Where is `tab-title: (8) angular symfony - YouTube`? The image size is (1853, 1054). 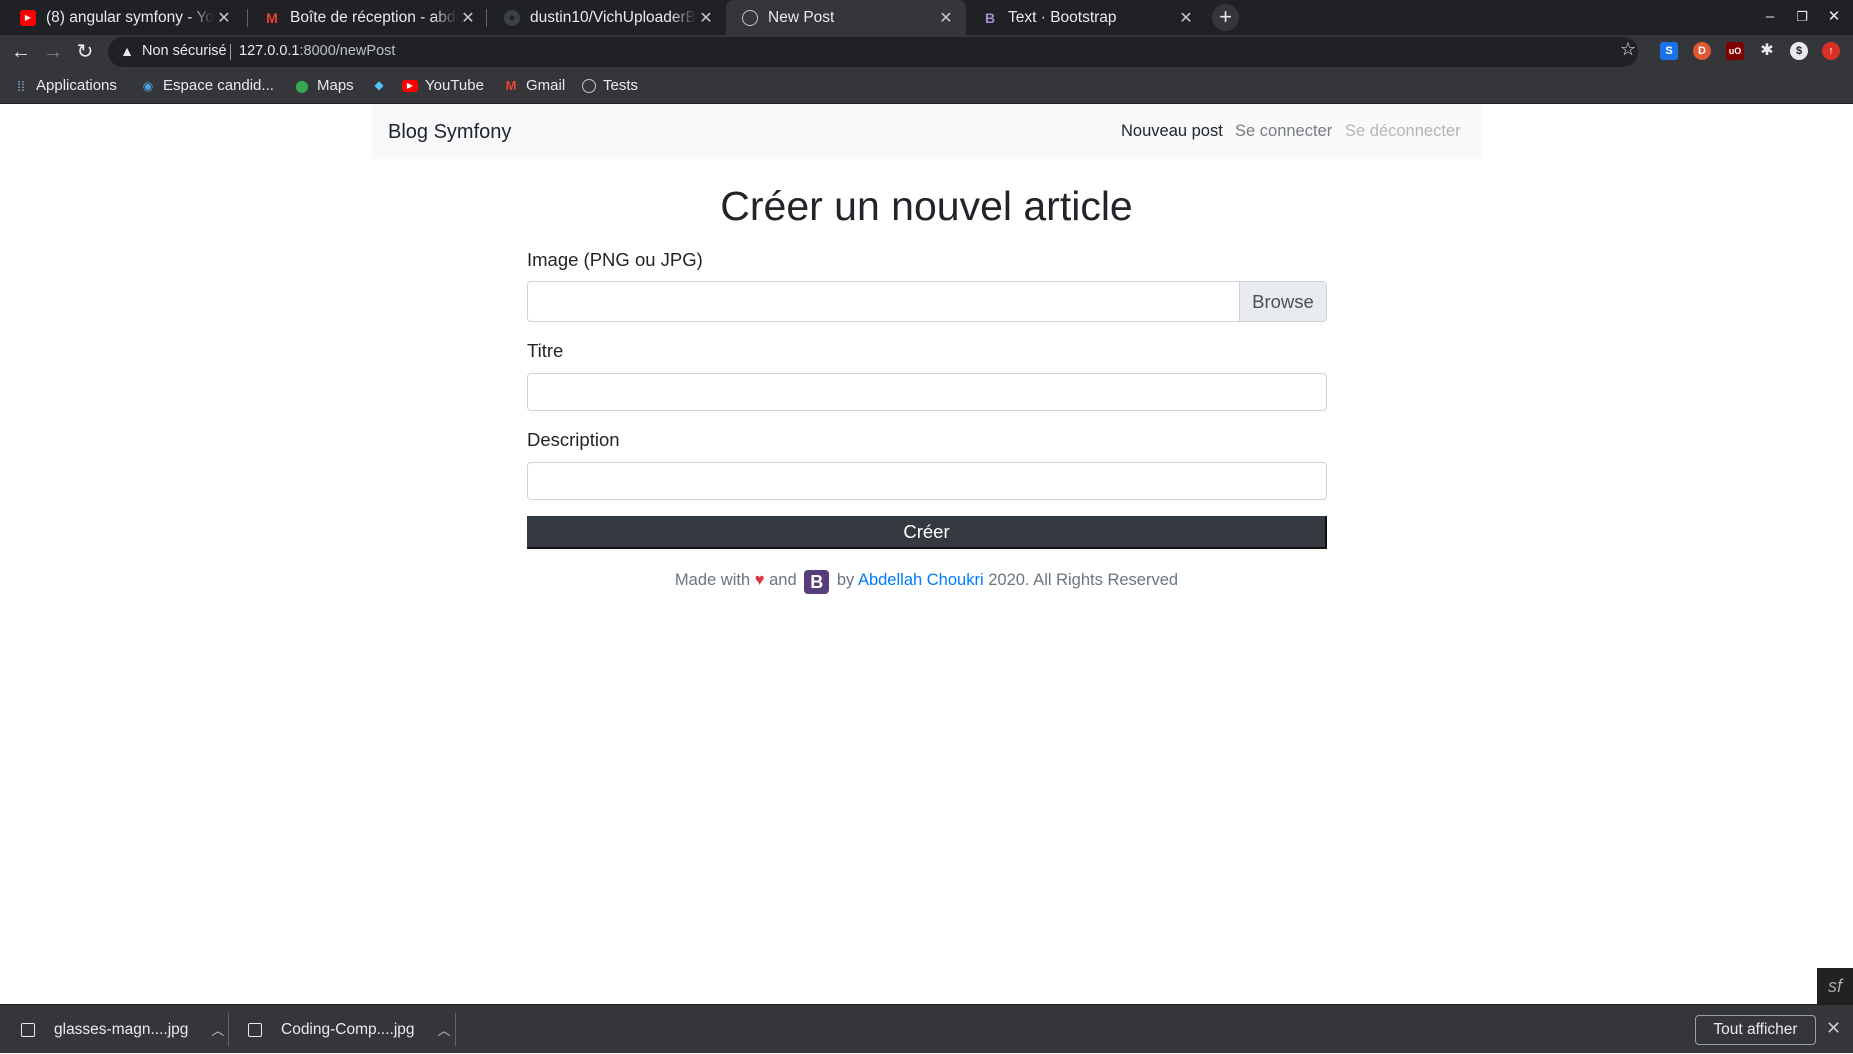
tab-title: (8) angular symfony - YouTube is located at coordinates (130, 17).